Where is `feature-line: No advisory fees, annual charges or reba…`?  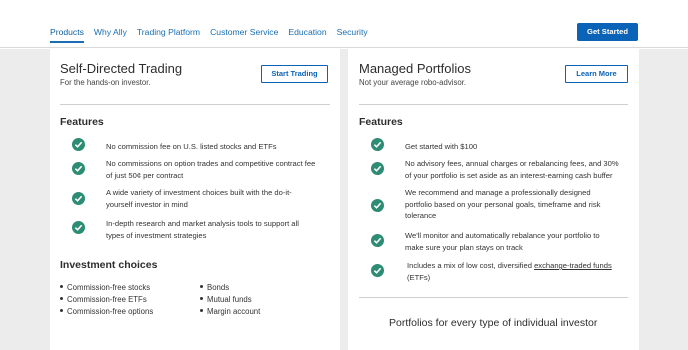 feature-line: No advisory fees, annual charges or reba… is located at coordinates (512, 163).